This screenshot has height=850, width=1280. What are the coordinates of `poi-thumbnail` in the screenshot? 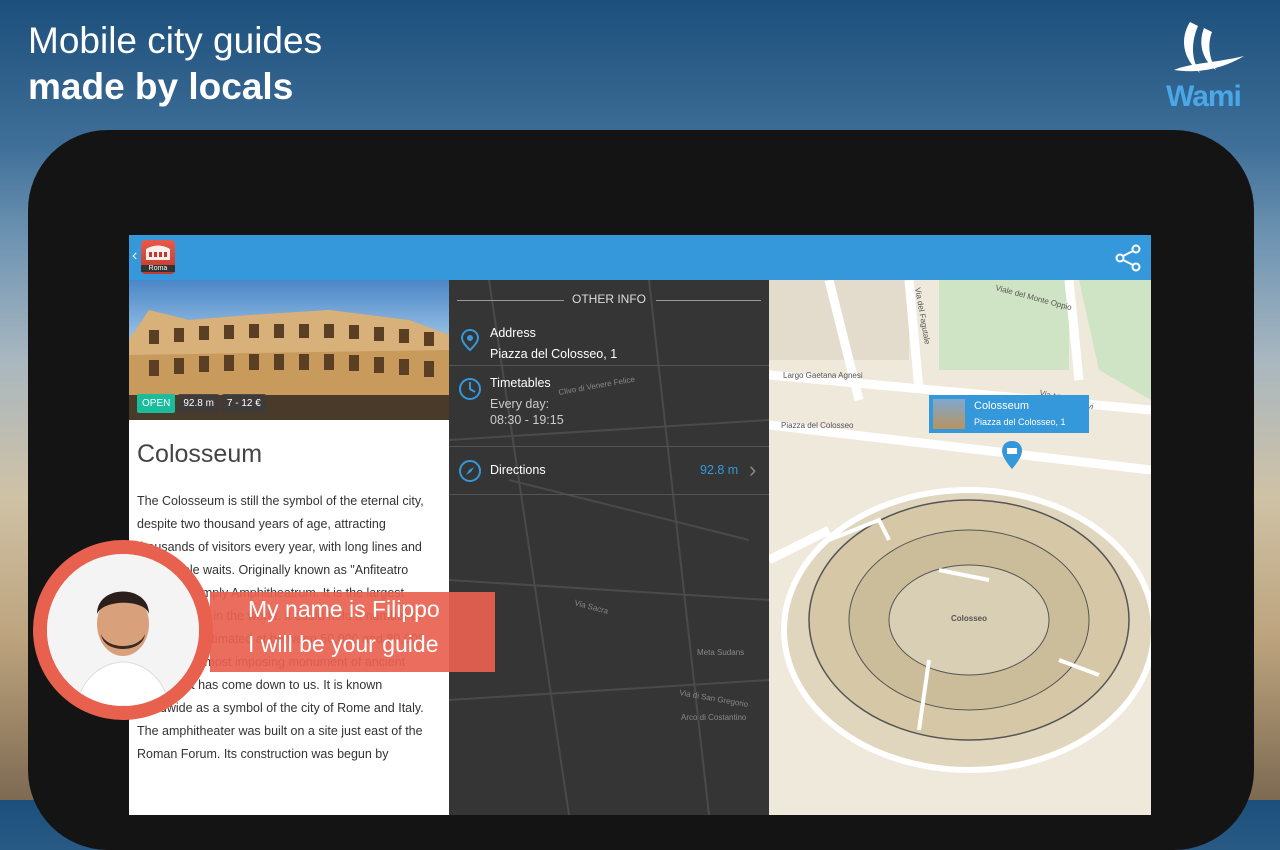 It's located at (949, 414).